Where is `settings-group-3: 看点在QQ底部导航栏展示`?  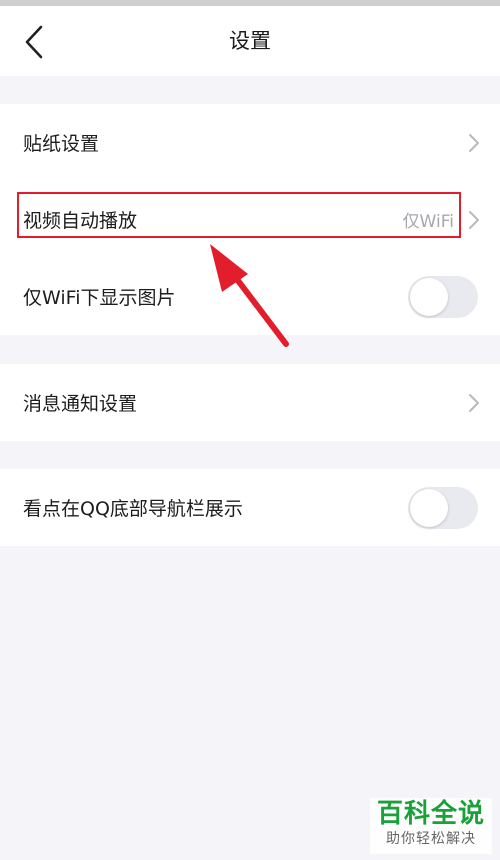
settings-group-3: 看点在QQ底部导航栏展示 is located at coordinates (250, 507).